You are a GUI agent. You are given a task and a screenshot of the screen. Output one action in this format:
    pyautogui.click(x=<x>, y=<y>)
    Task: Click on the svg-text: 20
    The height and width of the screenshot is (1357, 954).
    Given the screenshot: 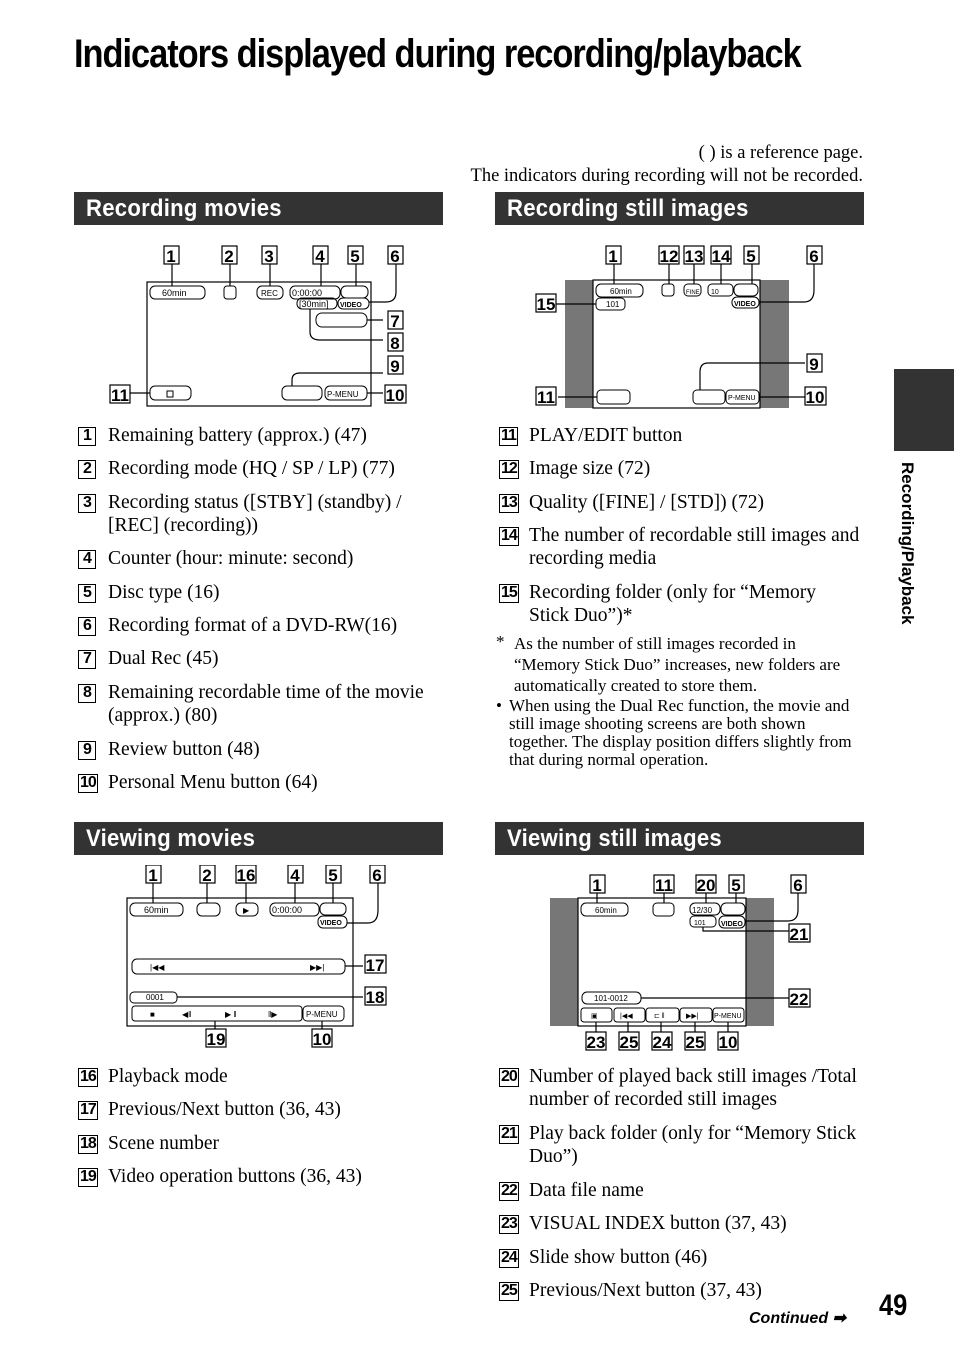 What is the action you would take?
    pyautogui.click(x=706, y=885)
    